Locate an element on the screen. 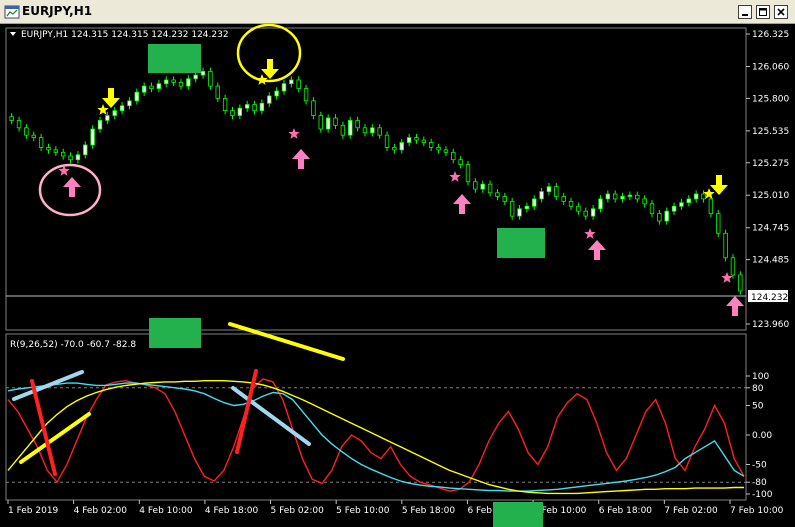 This screenshot has width=795, height=527. oscillator-tick-label: -80 is located at coordinates (759, 483).